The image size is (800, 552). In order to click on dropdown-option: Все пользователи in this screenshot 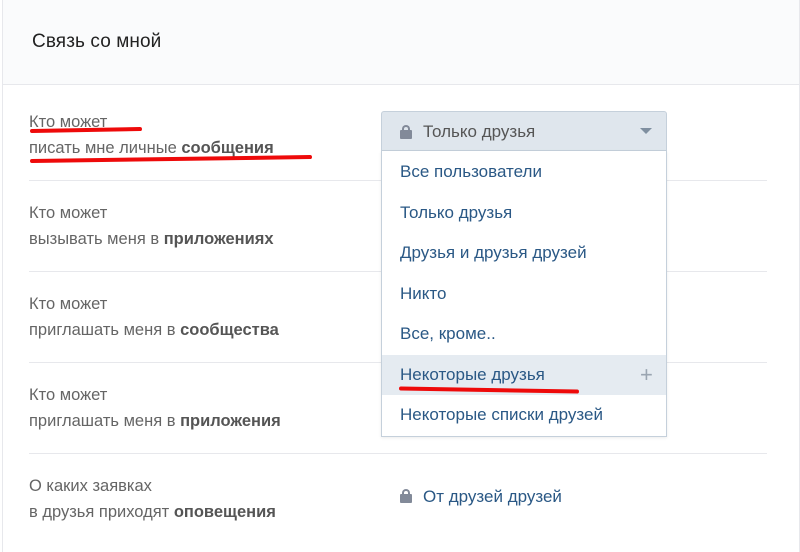, I will do `click(524, 172)`.